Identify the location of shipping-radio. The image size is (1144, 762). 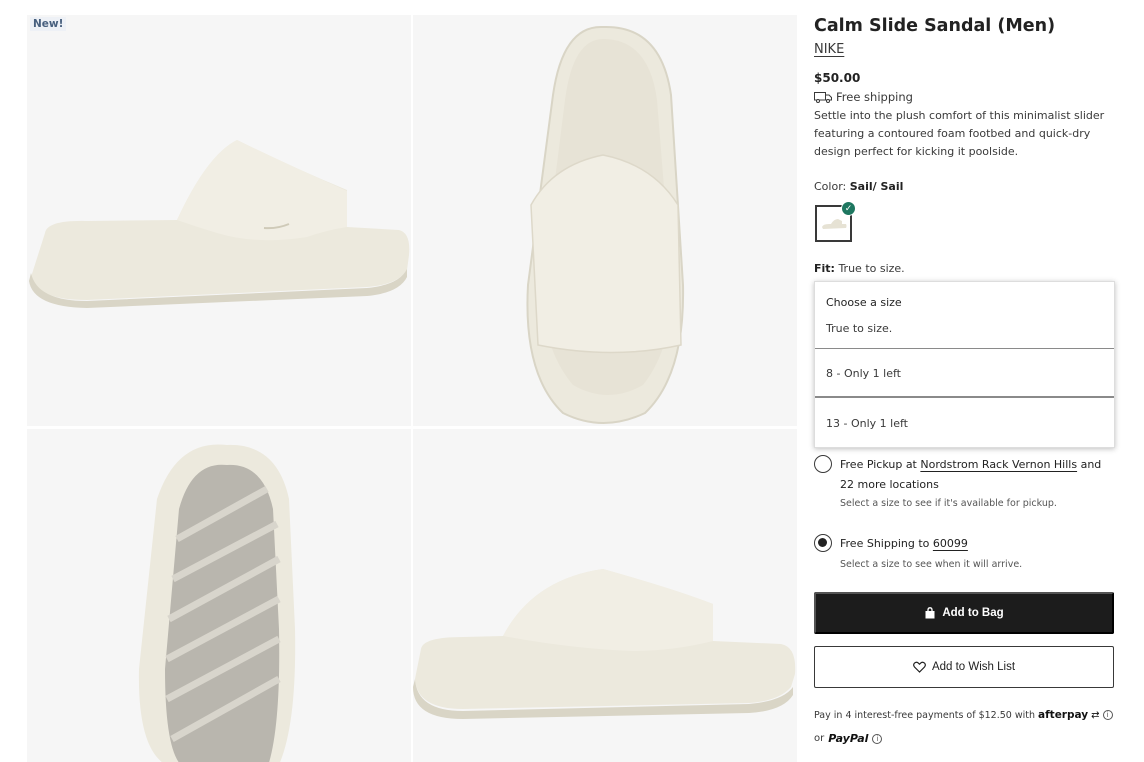
(823, 543).